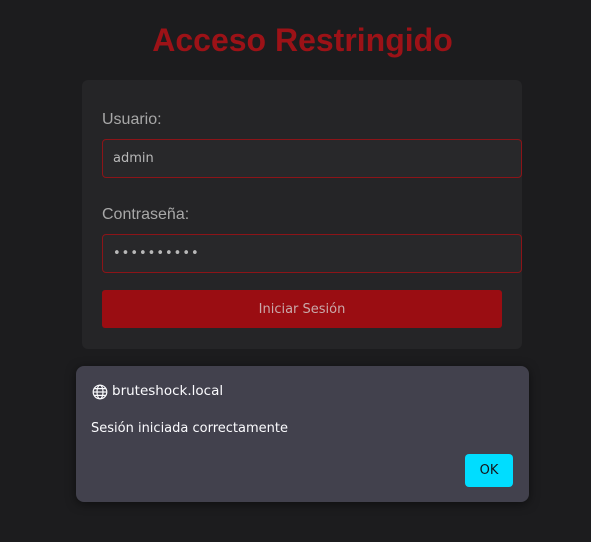  What do you see at coordinates (146, 214) in the screenshot?
I see `password-label: Contraseña:` at bounding box center [146, 214].